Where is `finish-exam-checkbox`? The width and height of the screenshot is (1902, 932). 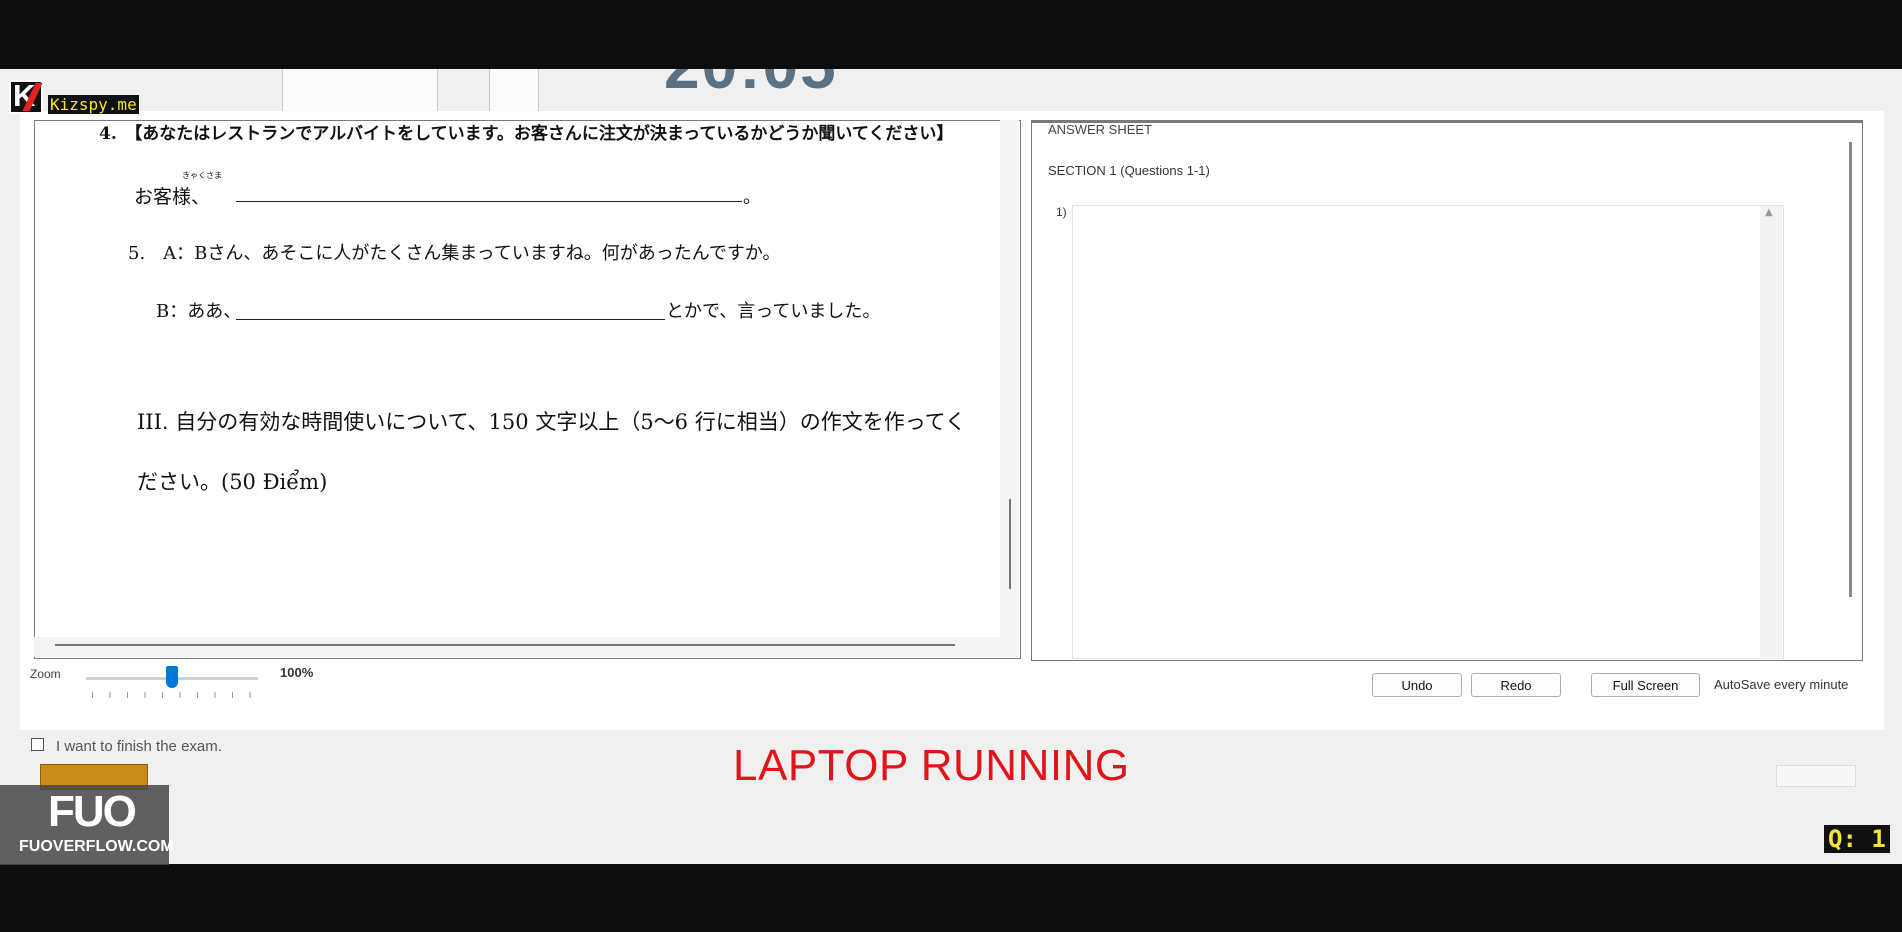
finish-exam-checkbox is located at coordinates (37, 744).